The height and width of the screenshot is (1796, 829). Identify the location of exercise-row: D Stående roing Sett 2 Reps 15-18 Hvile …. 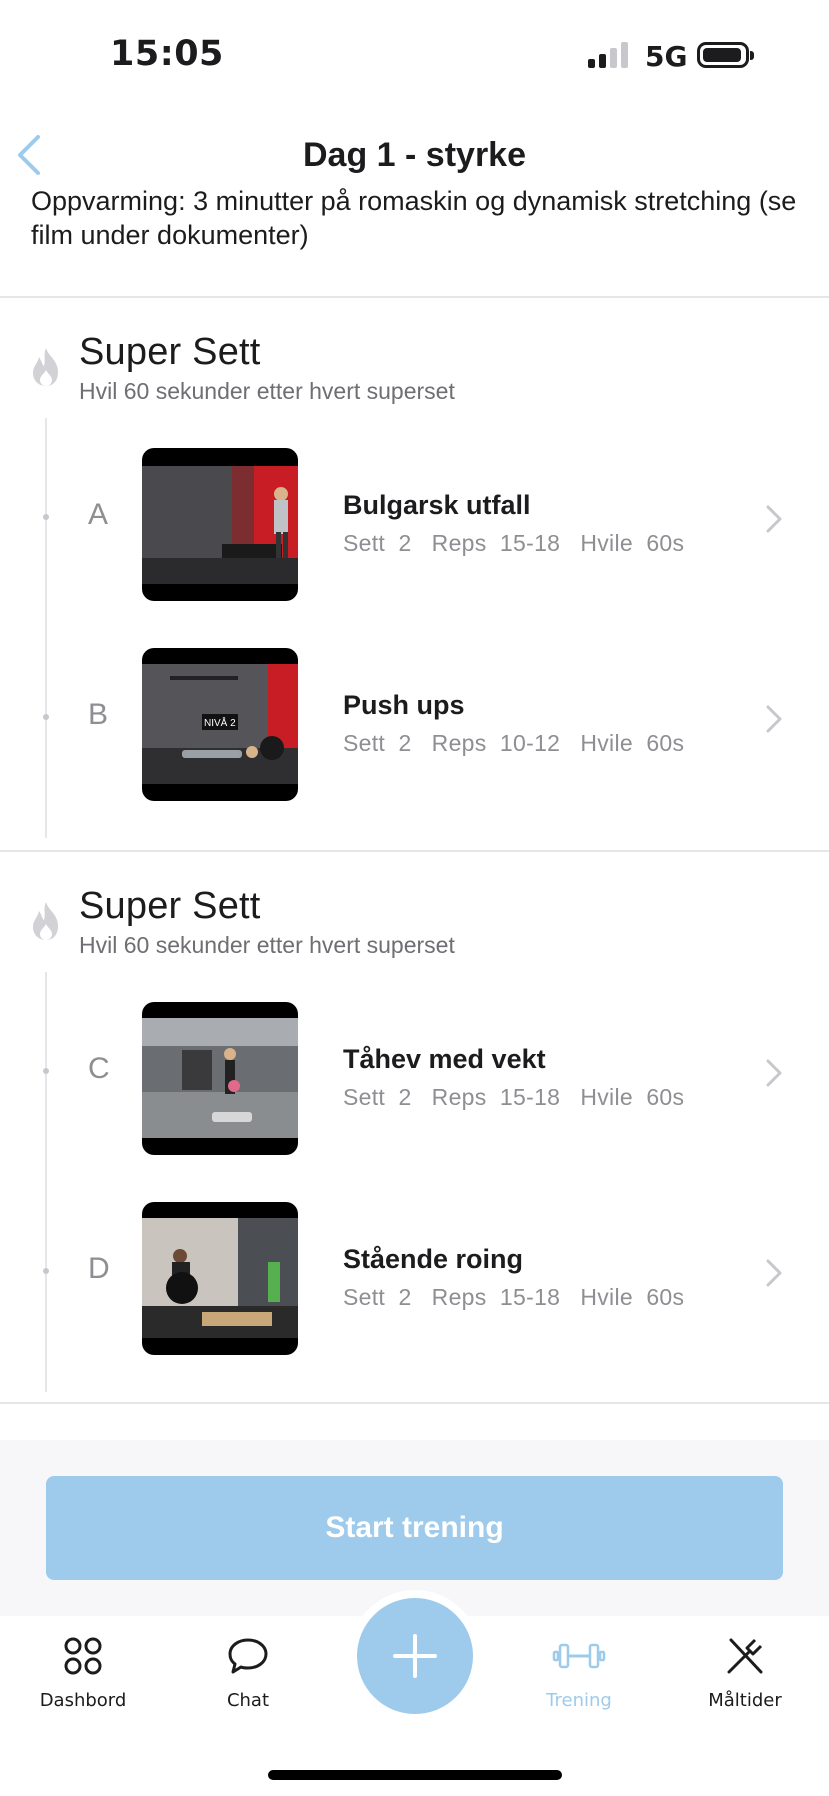
(414, 1273).